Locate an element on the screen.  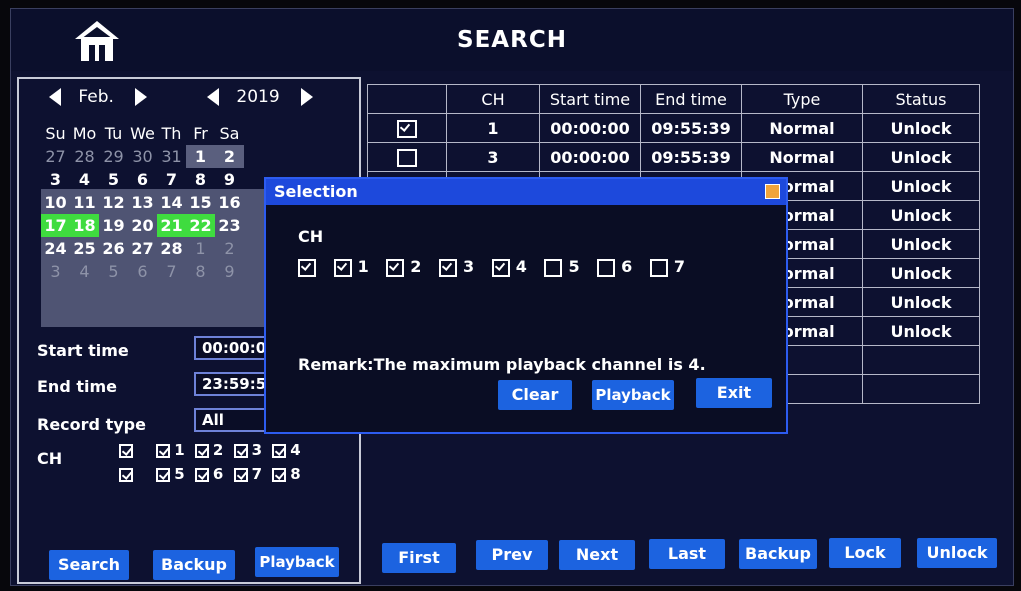
table-row: 1 00:00:00 09:55:39 Normal Unlock is located at coordinates (673, 128).